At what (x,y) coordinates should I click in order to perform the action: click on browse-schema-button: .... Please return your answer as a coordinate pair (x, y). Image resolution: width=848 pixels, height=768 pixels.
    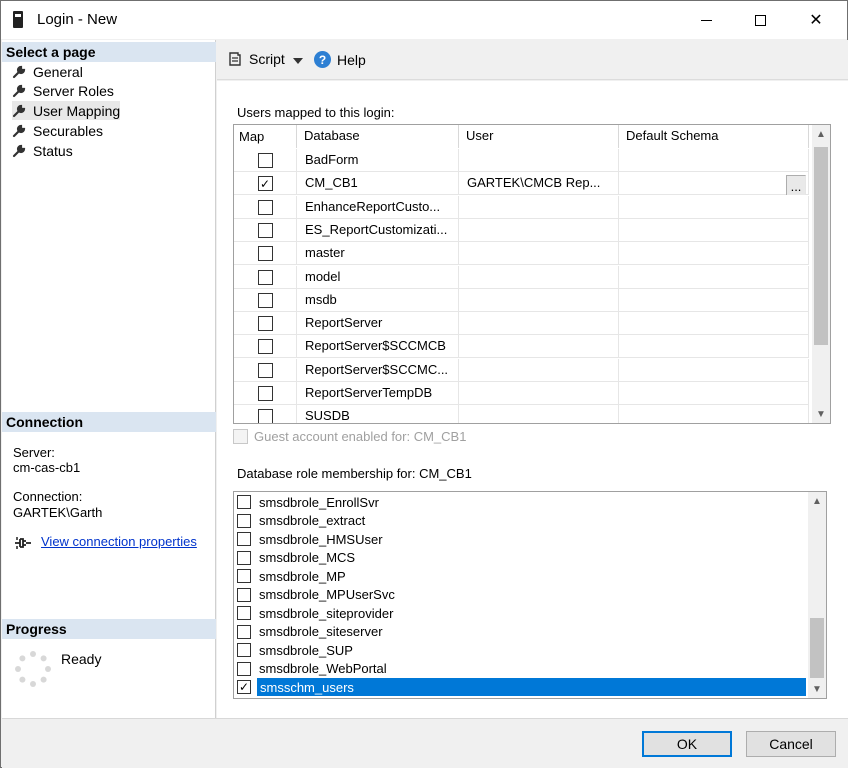
    Looking at the image, I should click on (796, 185).